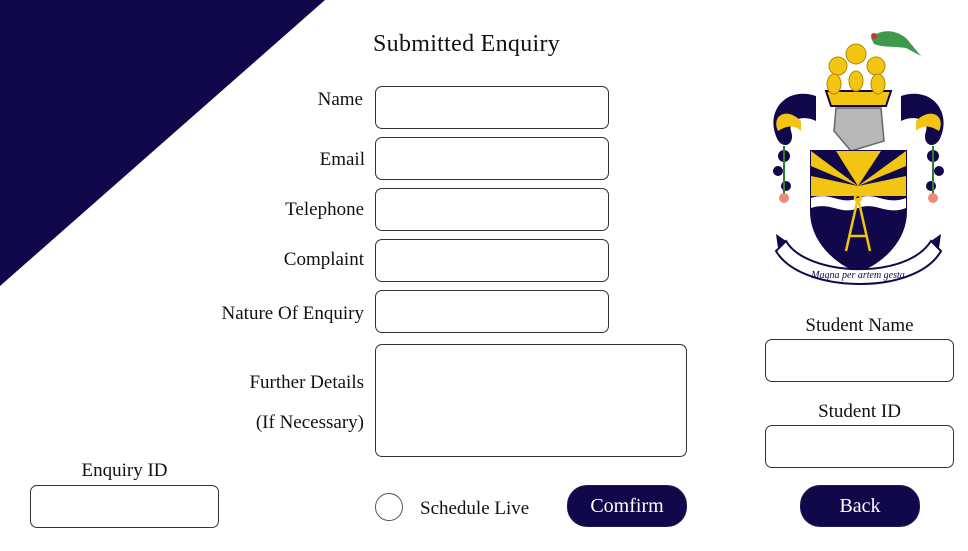 This screenshot has width=968, height=551. Describe the element at coordinates (306, 382) in the screenshot. I see `further-details-label: Further Details` at that location.